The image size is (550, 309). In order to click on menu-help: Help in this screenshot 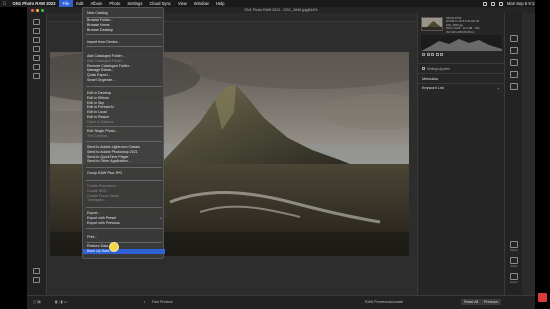, I will do `click(220, 3)`.